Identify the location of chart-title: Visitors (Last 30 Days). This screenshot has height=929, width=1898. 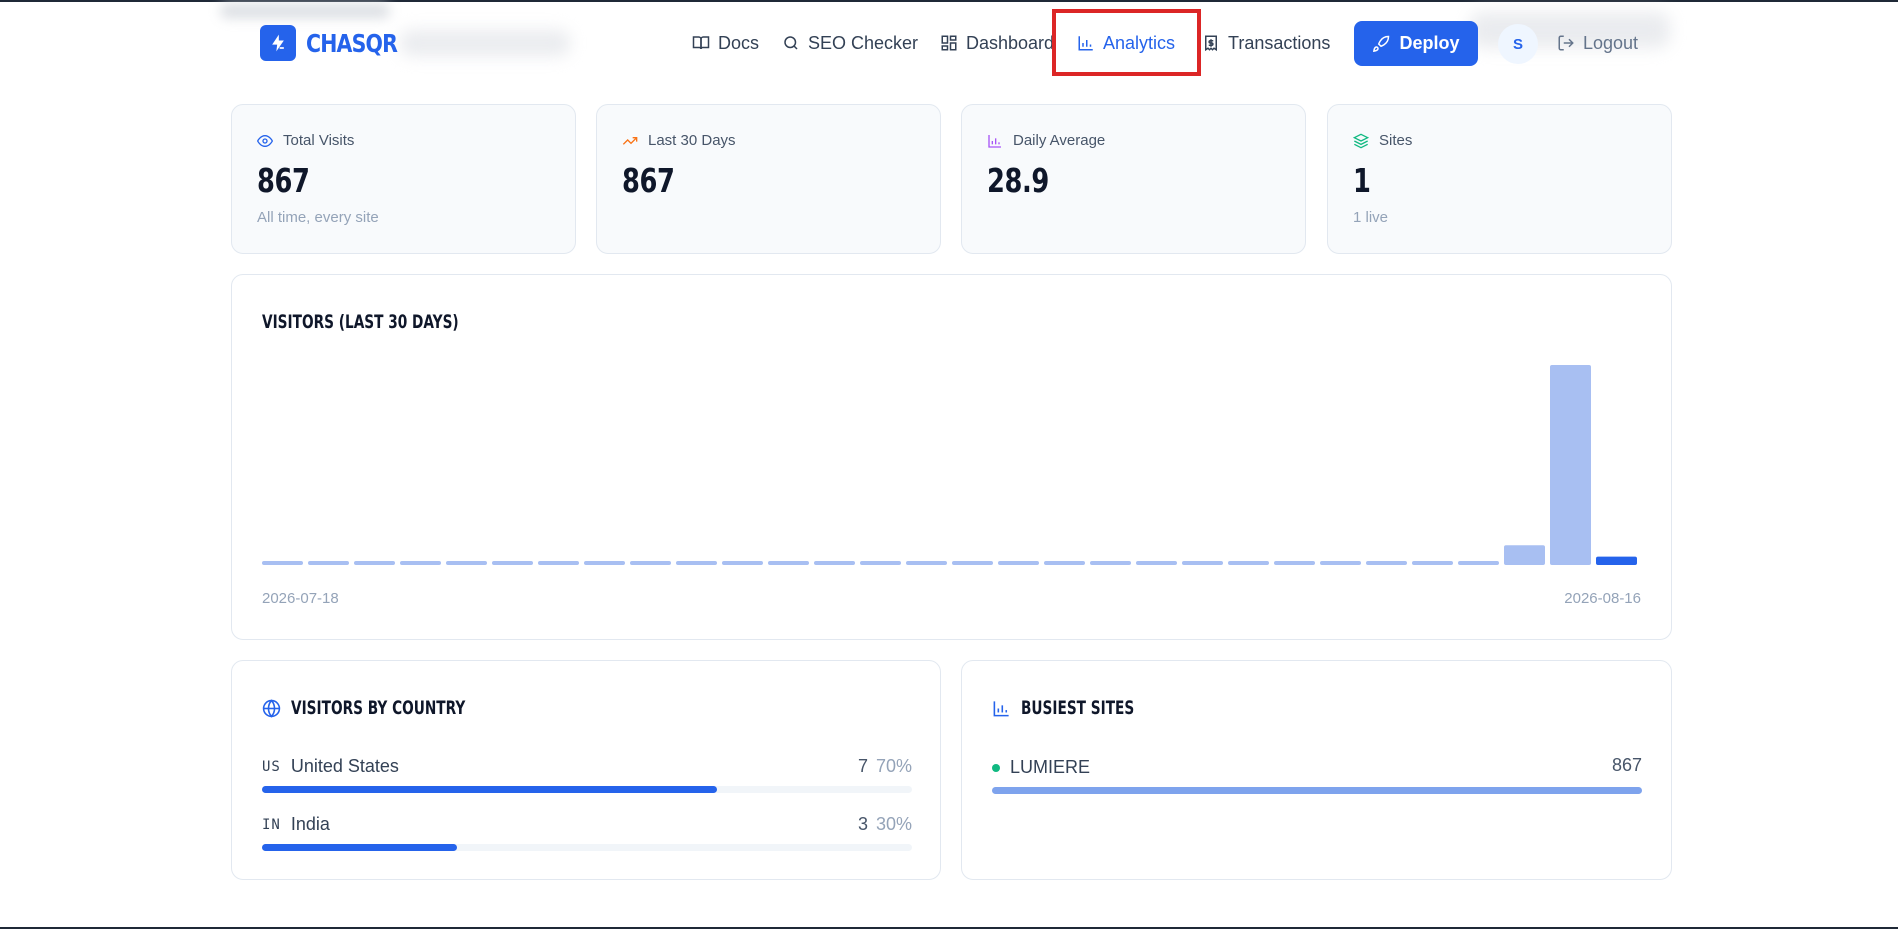
(360, 322).